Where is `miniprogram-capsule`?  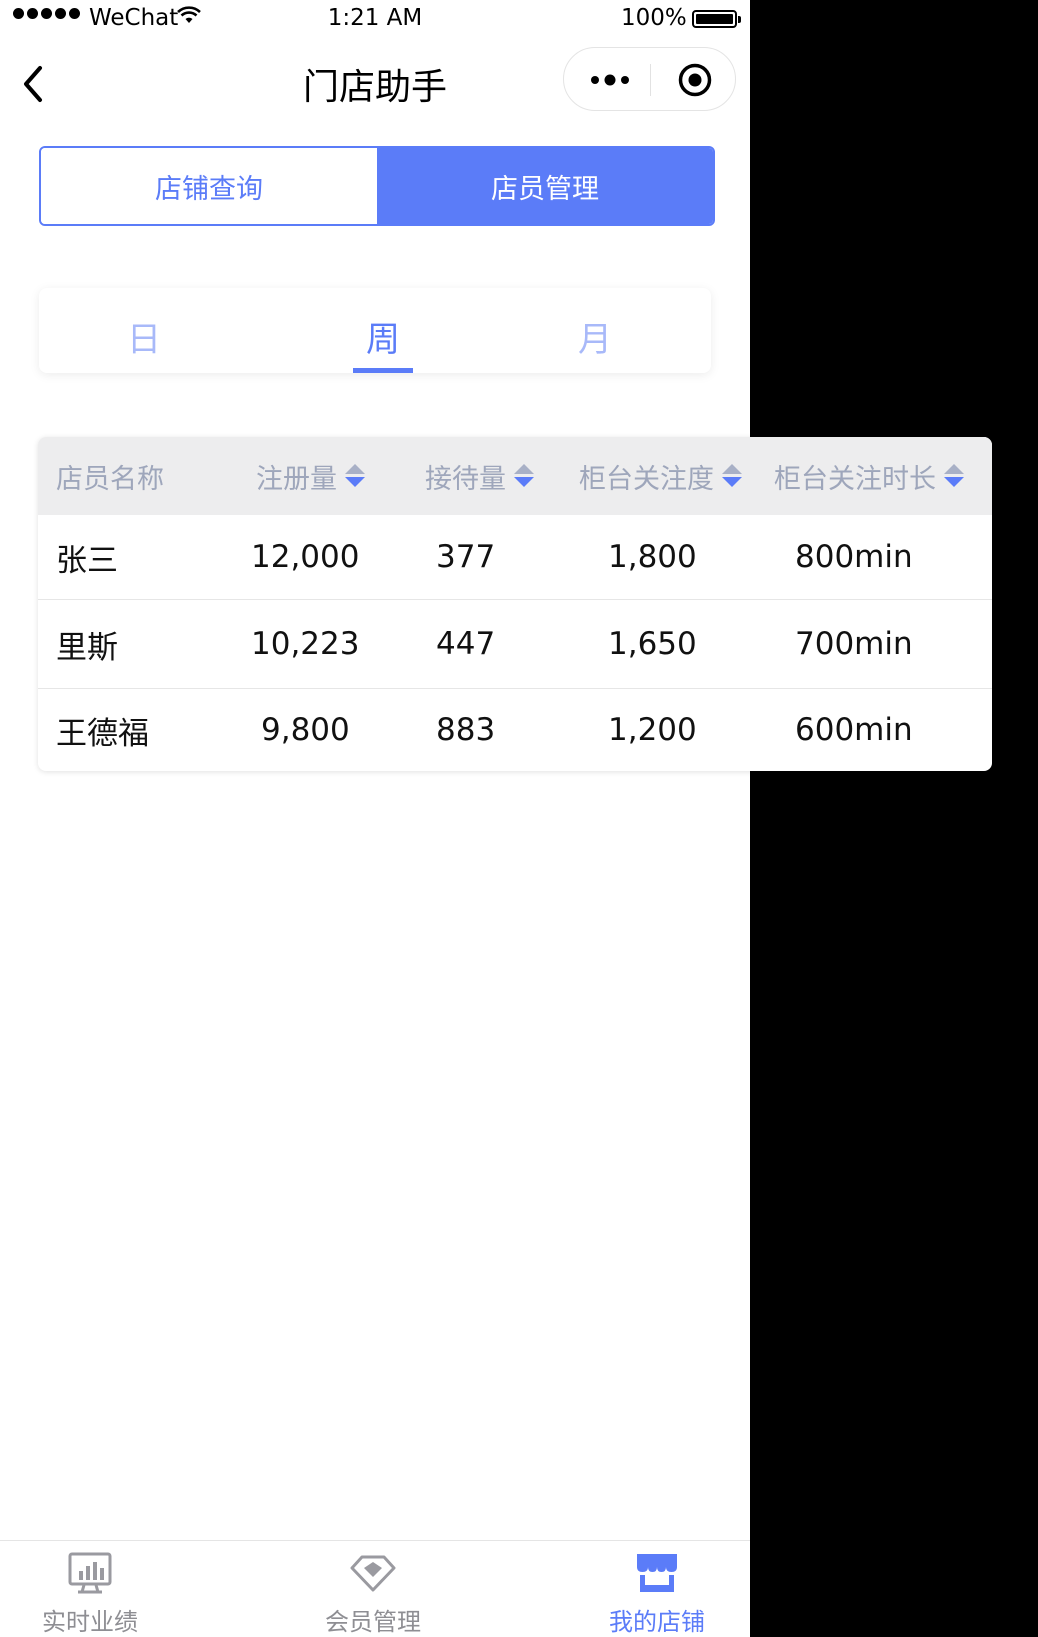
miniprogram-capsule is located at coordinates (649, 79).